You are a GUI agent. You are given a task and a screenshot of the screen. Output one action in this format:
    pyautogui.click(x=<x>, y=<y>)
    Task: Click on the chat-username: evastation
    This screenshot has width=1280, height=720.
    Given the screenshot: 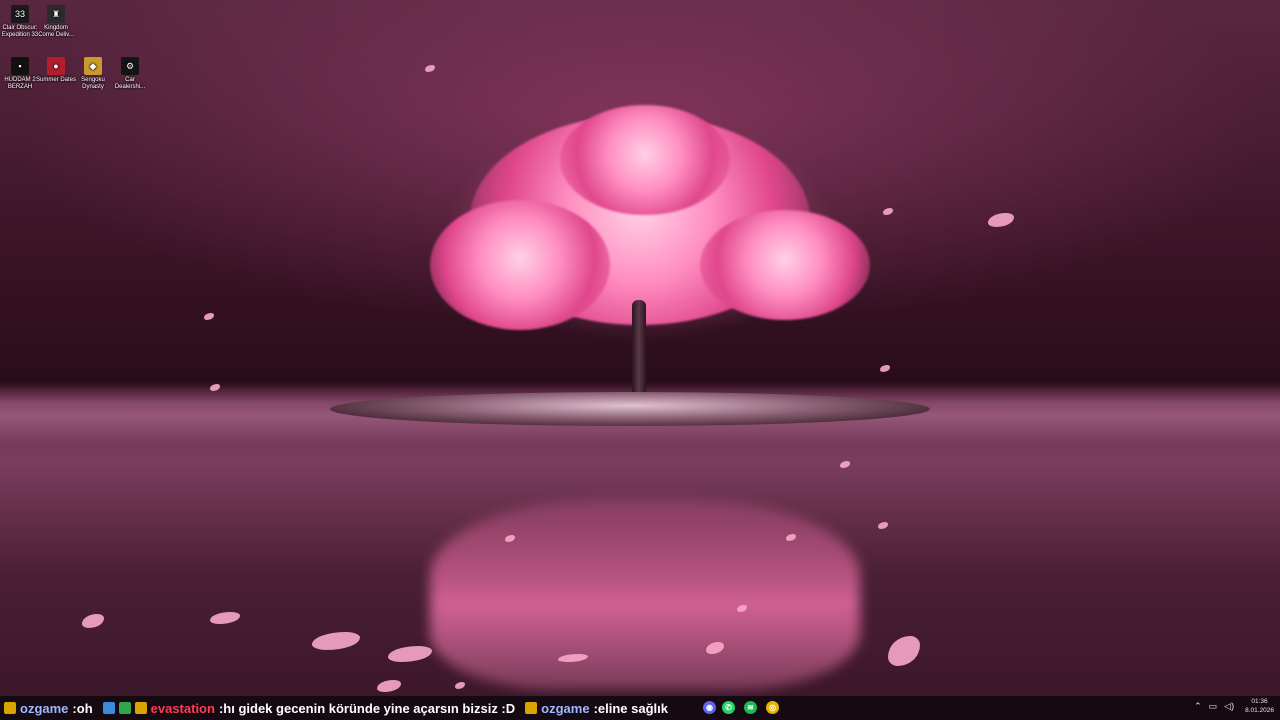 What is the action you would take?
    pyautogui.click(x=182, y=708)
    